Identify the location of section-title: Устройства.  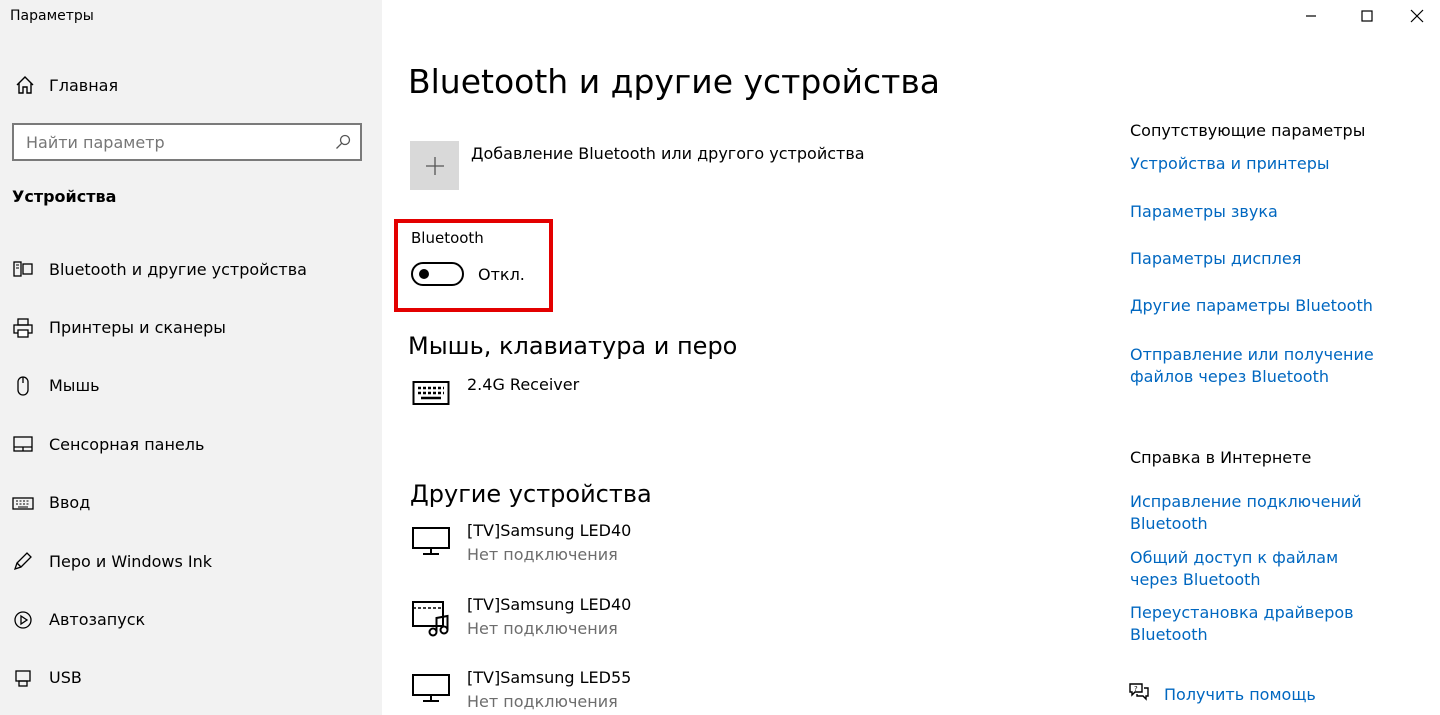
(64, 196).